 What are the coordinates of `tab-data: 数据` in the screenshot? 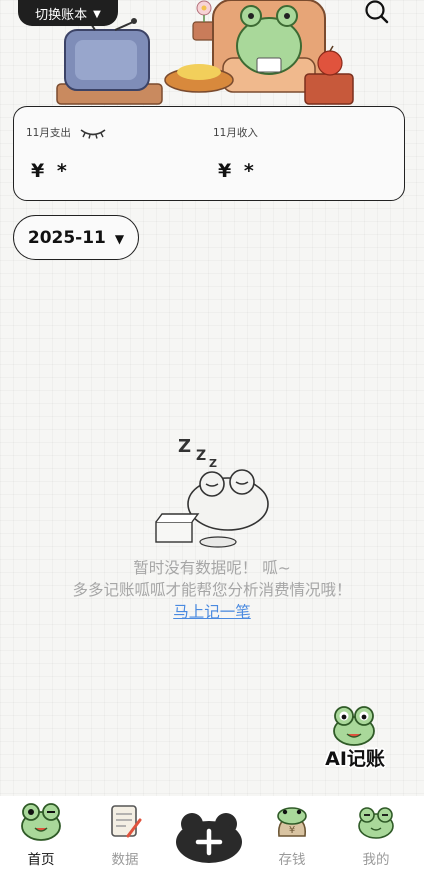 It's located at (125, 832).